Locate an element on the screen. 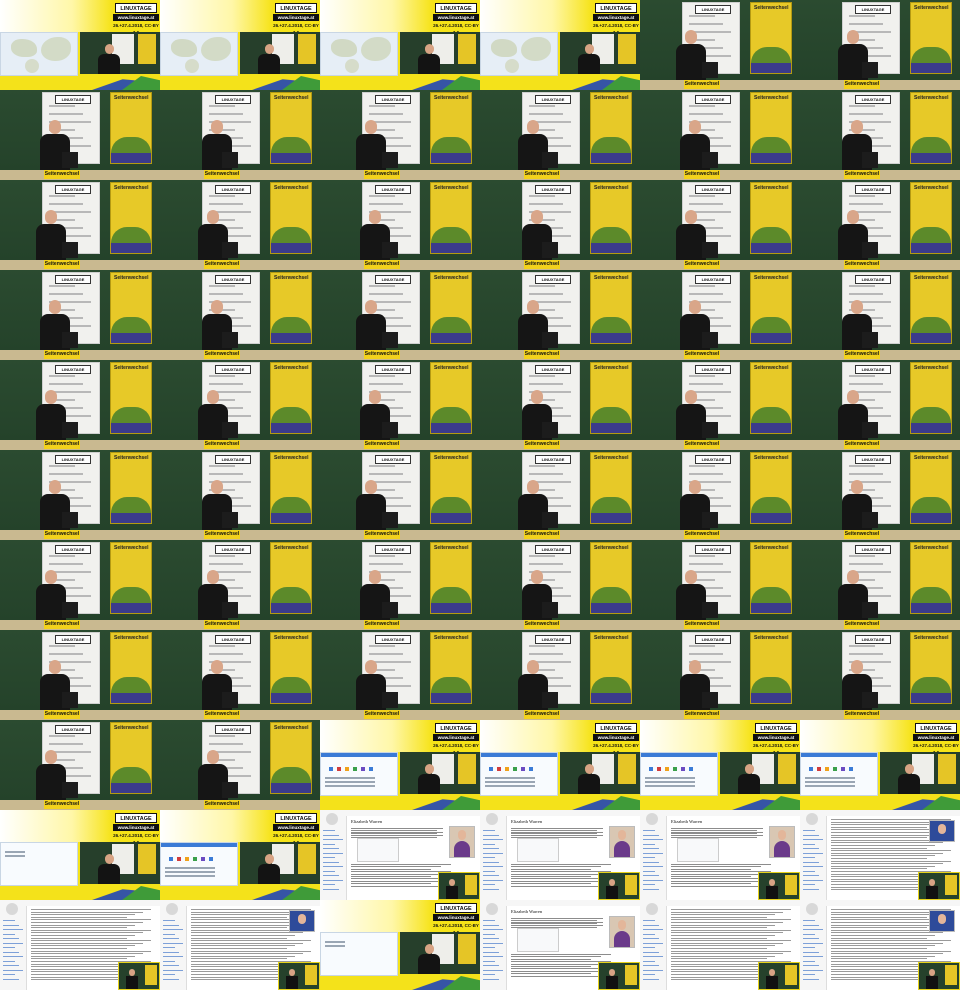  event-rollup-banner is located at coordinates (307, 49).